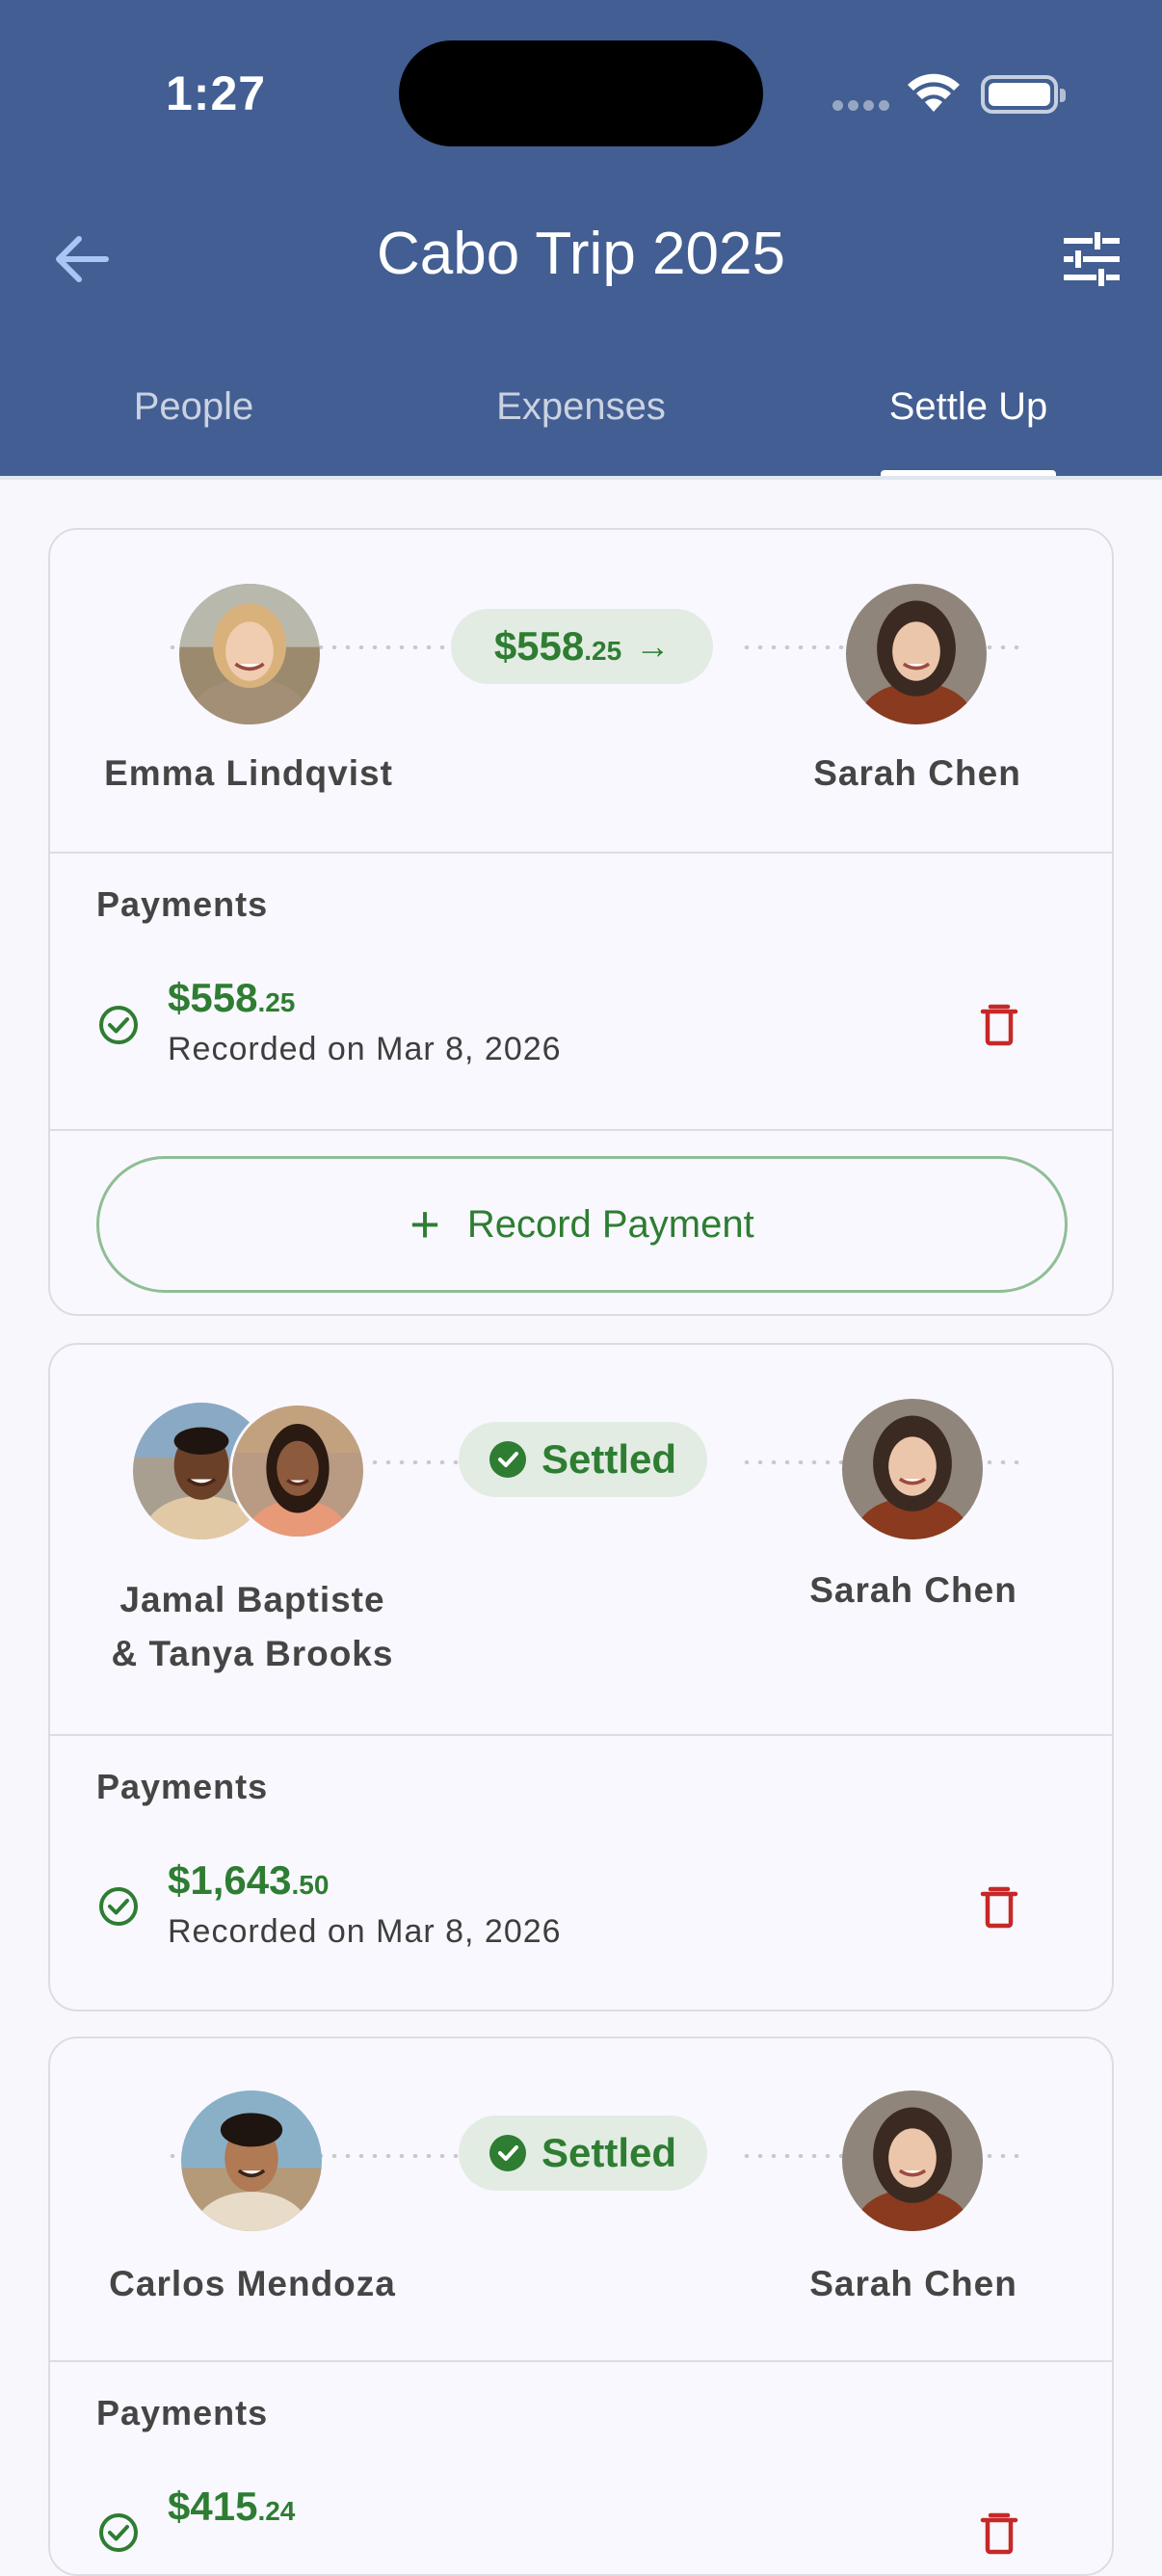 The height and width of the screenshot is (2576, 1162). I want to click on page-title: Cabo Trip 2025, so click(581, 254).